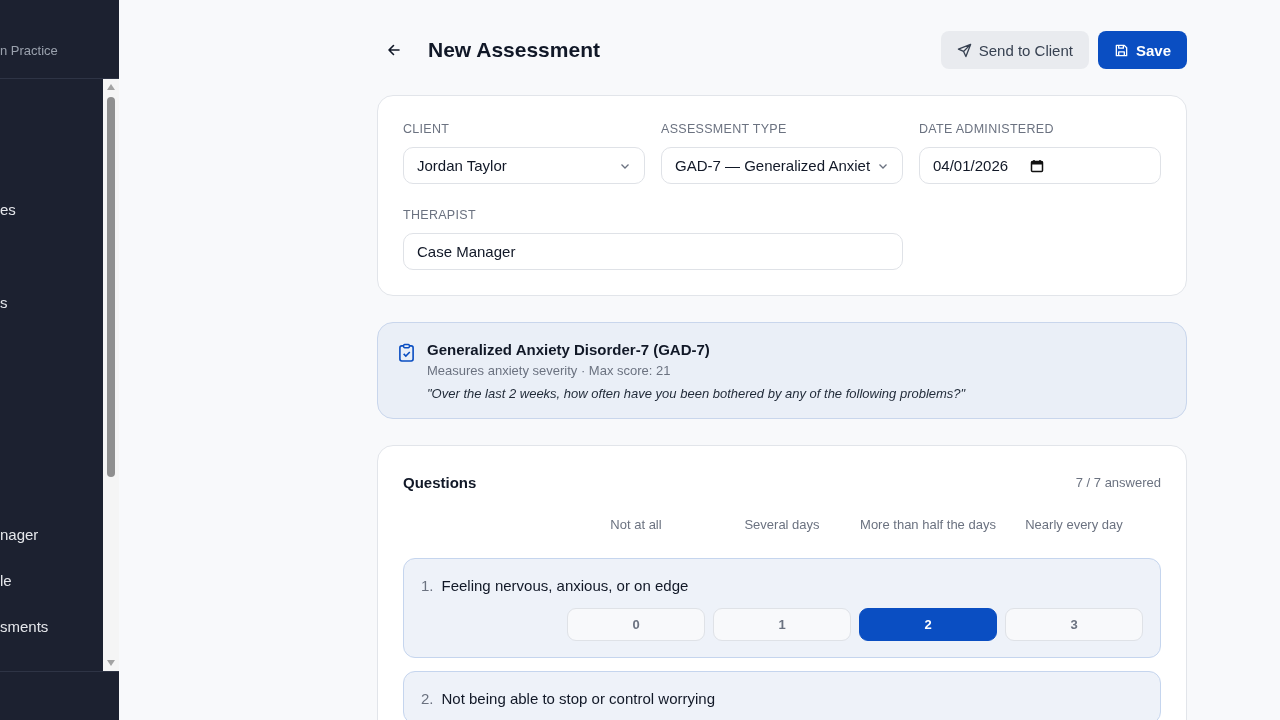  What do you see at coordinates (29, 50) in the screenshot?
I see `app-subtitle: n Practice` at bounding box center [29, 50].